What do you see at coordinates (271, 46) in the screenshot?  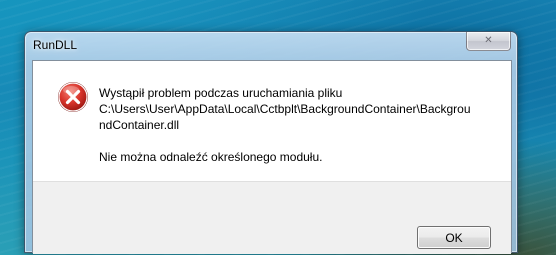 I see `title-bar: RunDLL ✕` at bounding box center [271, 46].